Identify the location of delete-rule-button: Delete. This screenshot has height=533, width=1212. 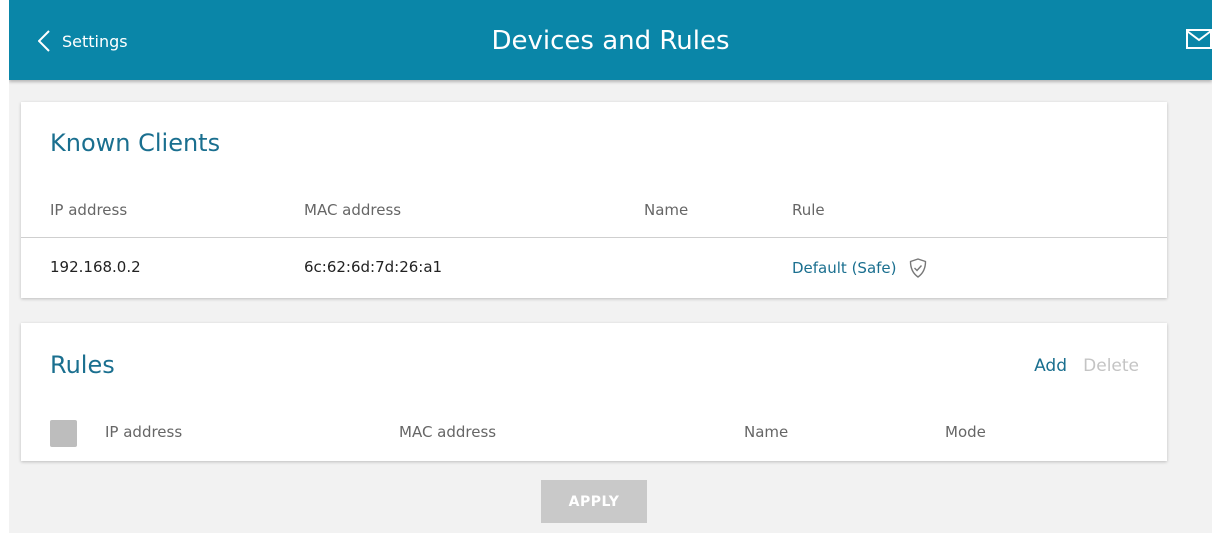
(1111, 366).